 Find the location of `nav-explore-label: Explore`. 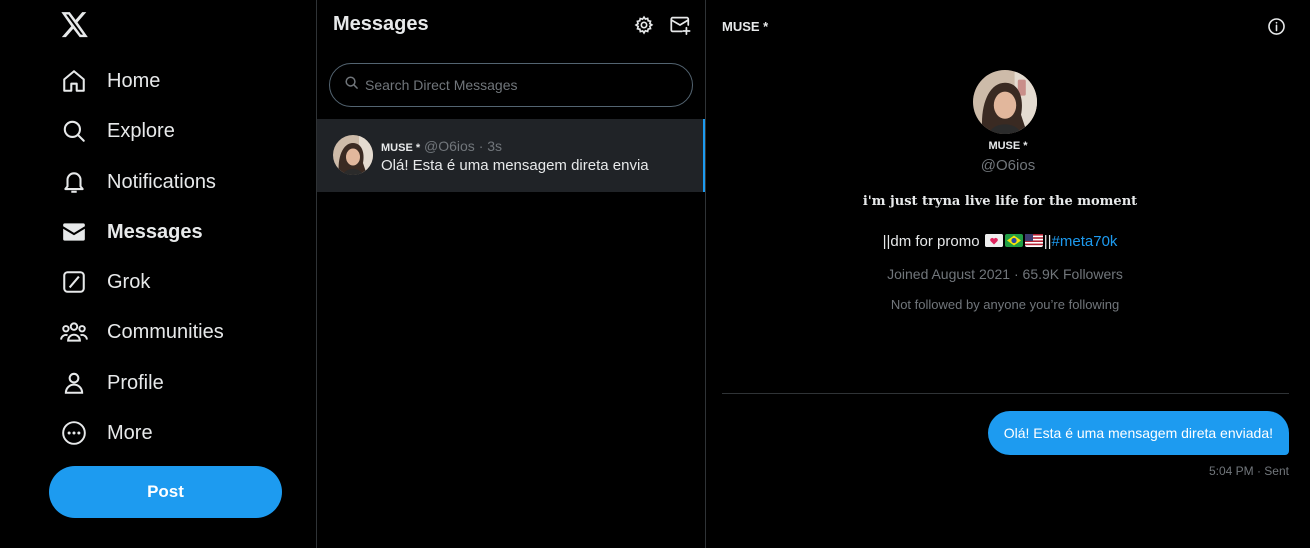

nav-explore-label: Explore is located at coordinates (141, 130).